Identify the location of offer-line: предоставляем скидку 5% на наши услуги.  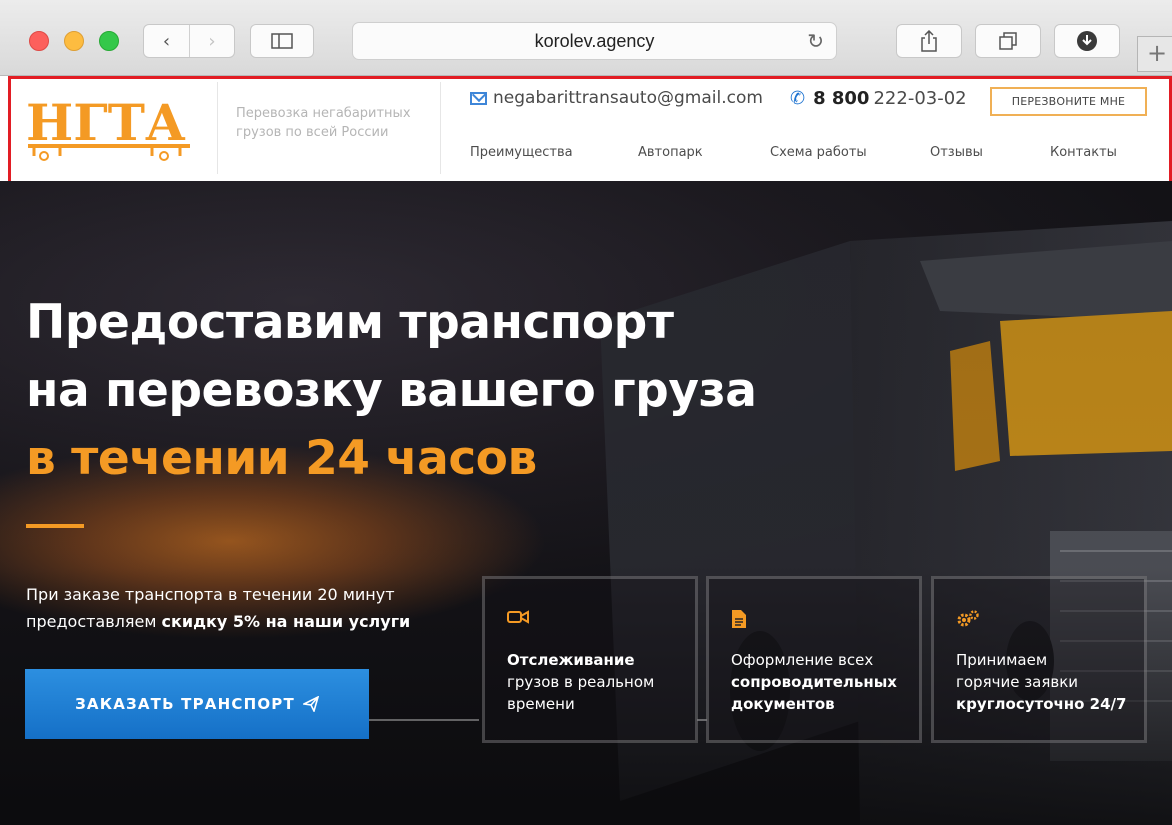
(246, 621).